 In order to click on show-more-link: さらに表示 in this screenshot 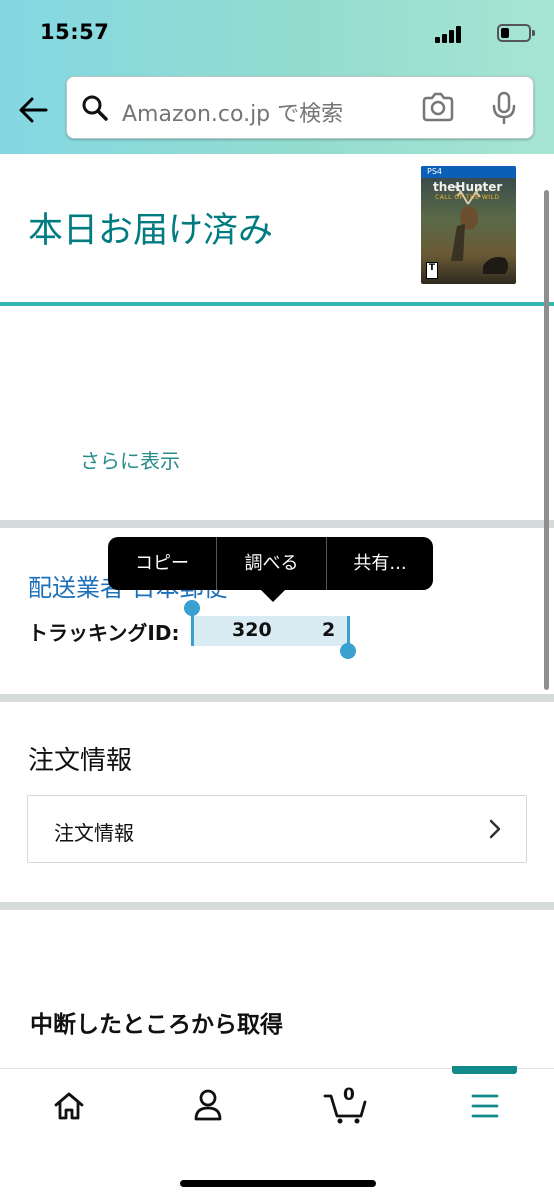, I will do `click(130, 459)`.